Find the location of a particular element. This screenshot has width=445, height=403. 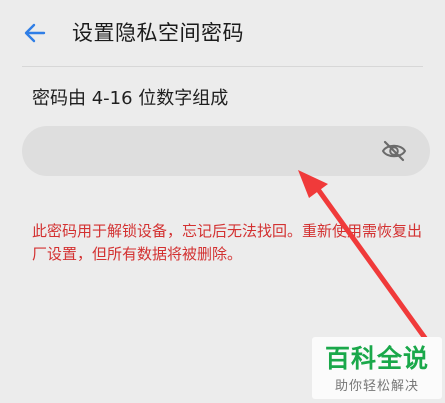

back-arrow-icon is located at coordinates (35, 33).